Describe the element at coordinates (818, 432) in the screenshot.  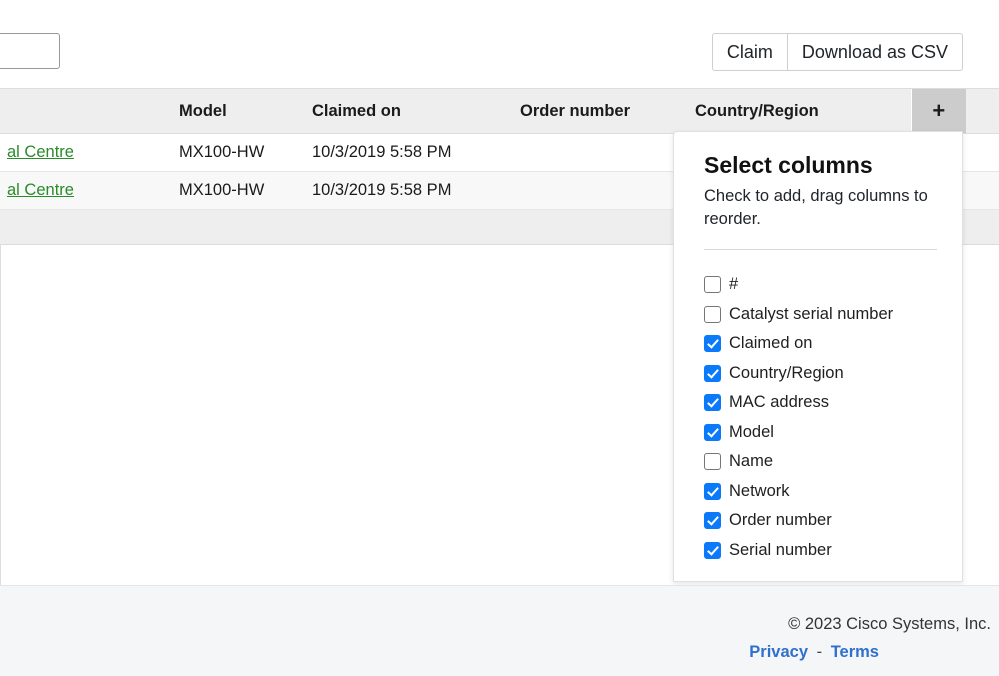
I see `column-option-model: Model` at that location.